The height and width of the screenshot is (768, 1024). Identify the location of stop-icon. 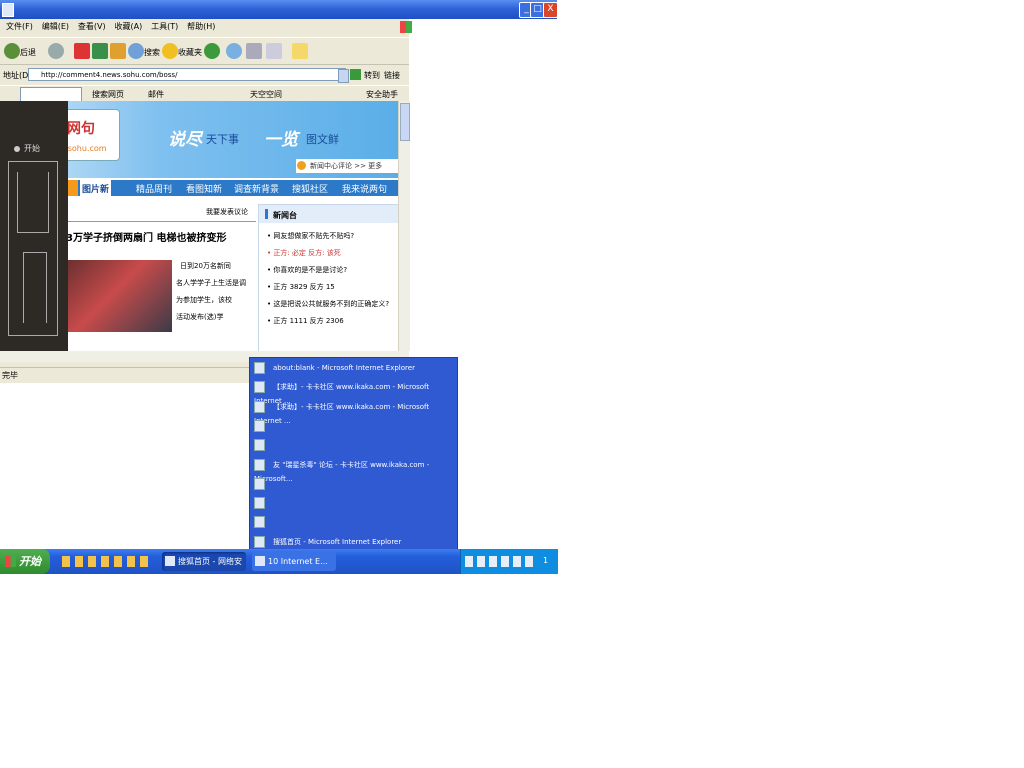
(82, 51).